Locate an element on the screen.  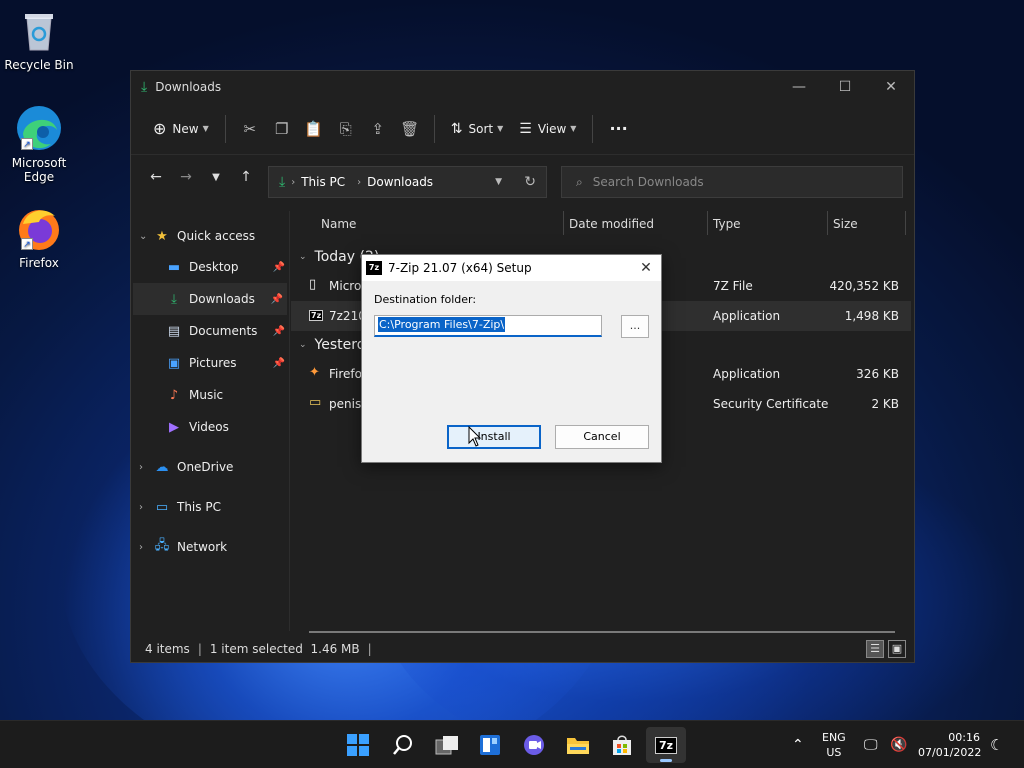
paste-button: 📋 is located at coordinates (314, 129).